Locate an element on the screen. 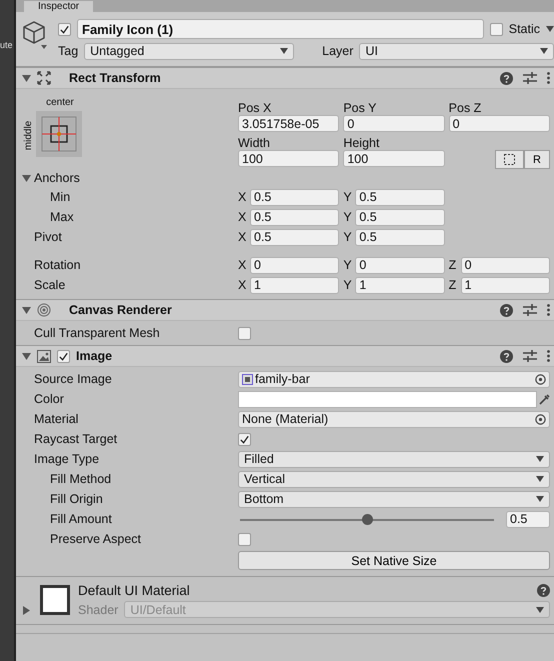 The height and width of the screenshot is (661, 554). component-title: Rect Transform is located at coordinates (115, 78).